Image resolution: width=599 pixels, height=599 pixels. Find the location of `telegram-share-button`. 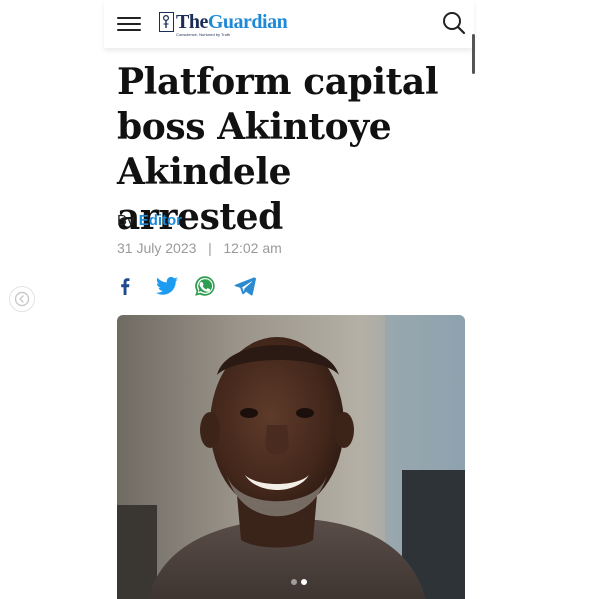

telegram-share-button is located at coordinates (245, 286).